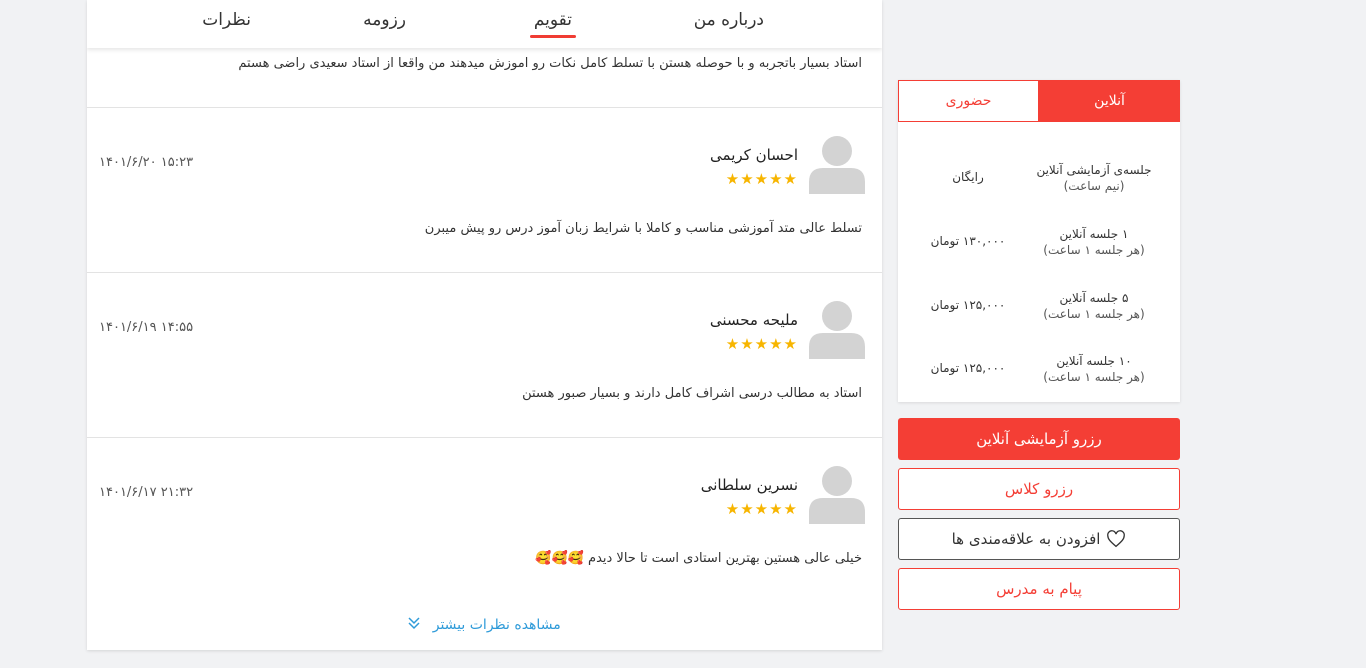 The height and width of the screenshot is (668, 1366). I want to click on more-reviews-link: مشاهده نظرات بیشتر, so click(484, 625).